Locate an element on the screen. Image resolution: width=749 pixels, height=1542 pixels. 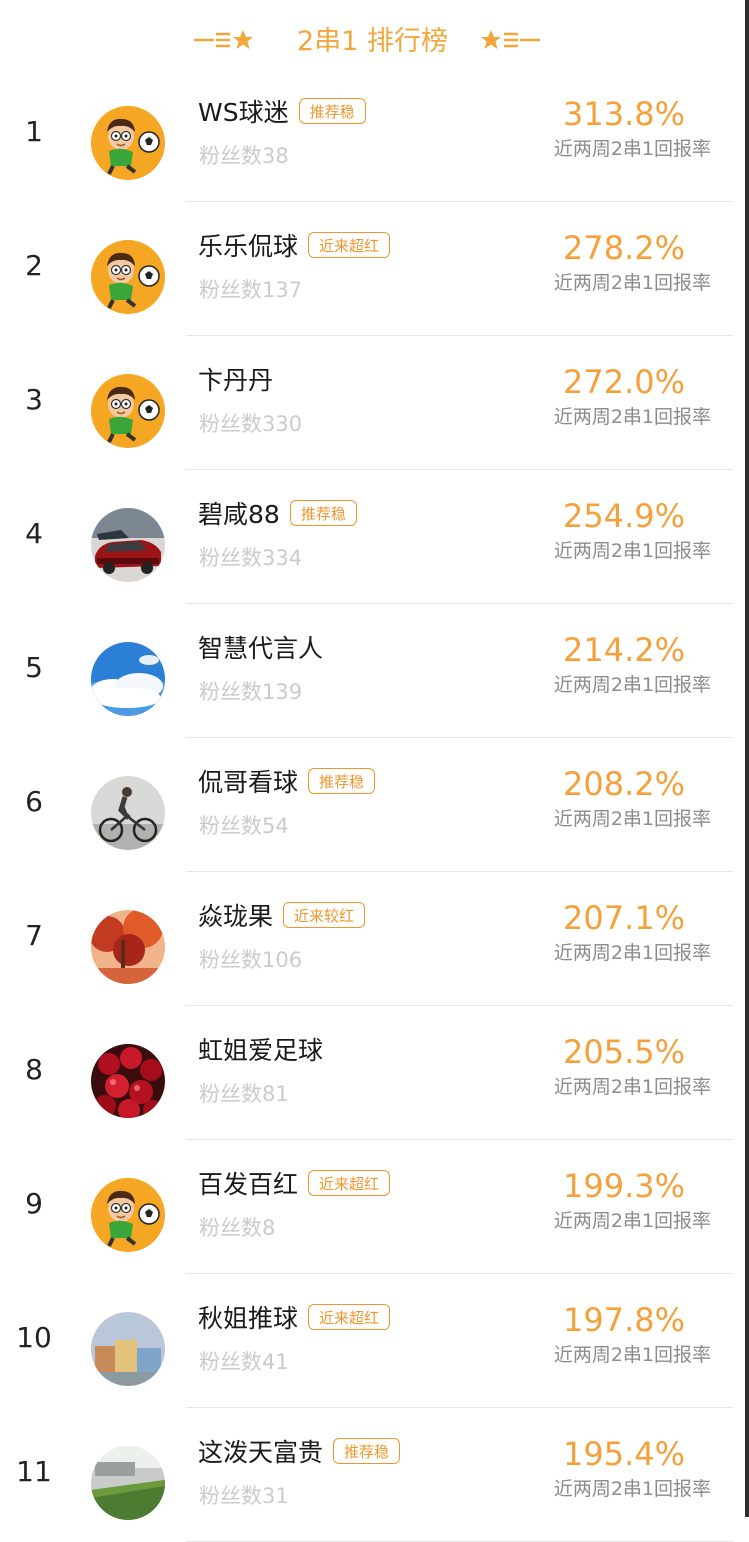
user-name: 虹姐爱足球 is located at coordinates (260, 1049).